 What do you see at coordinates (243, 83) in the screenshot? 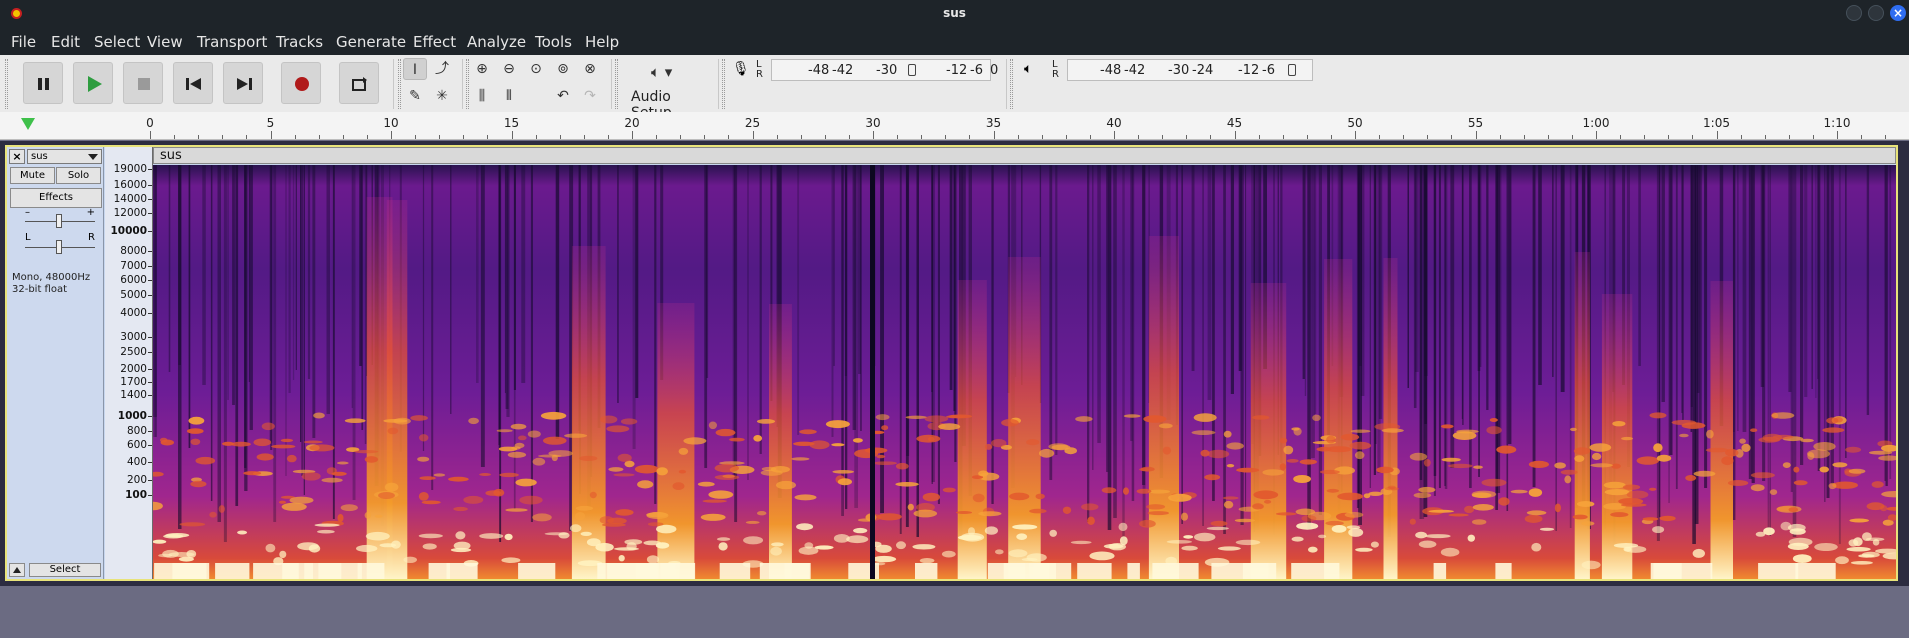
I see `skip-end-button` at bounding box center [243, 83].